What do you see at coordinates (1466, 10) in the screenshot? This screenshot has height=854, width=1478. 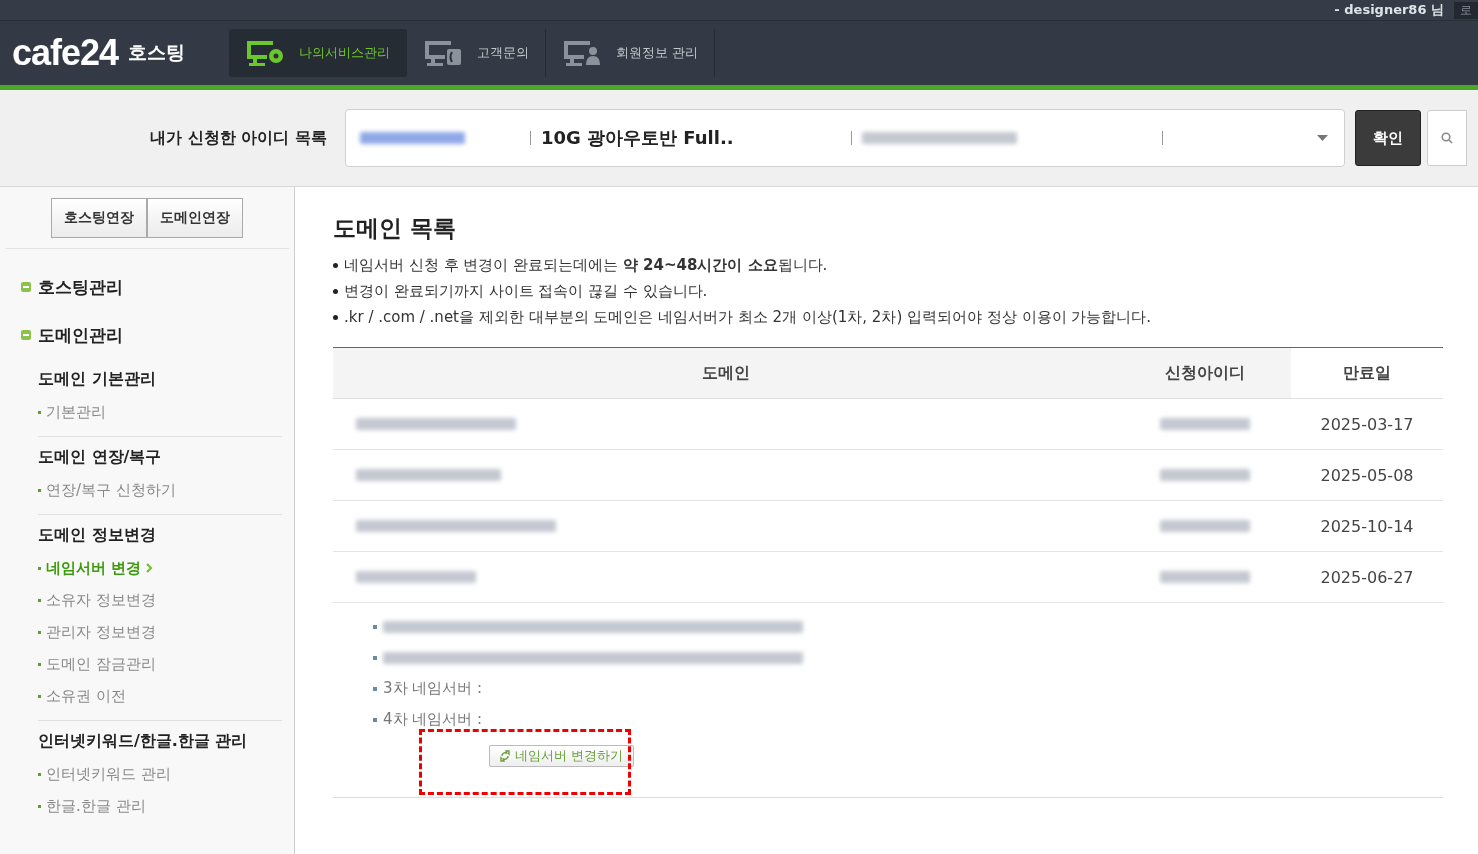 I see `logout-button: 로` at bounding box center [1466, 10].